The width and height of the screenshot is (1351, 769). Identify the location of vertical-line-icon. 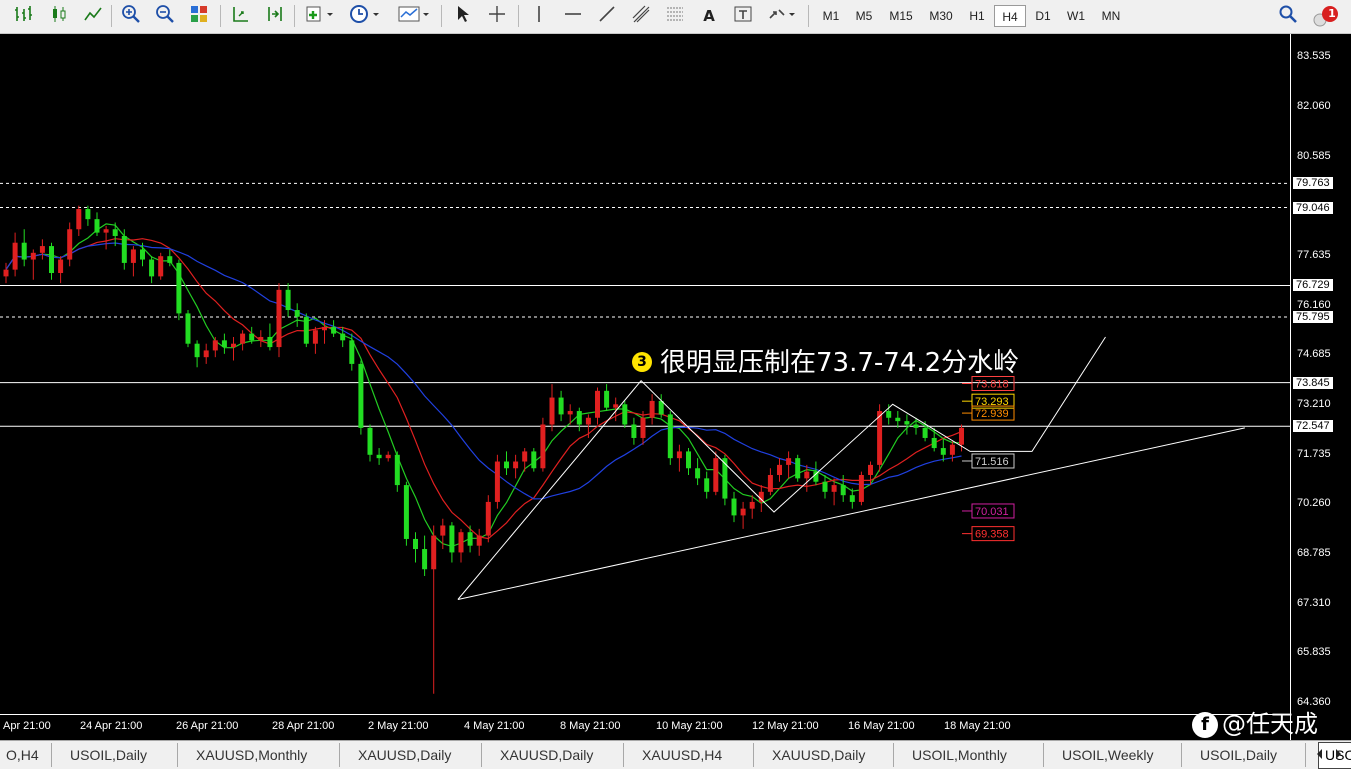
(539, 16).